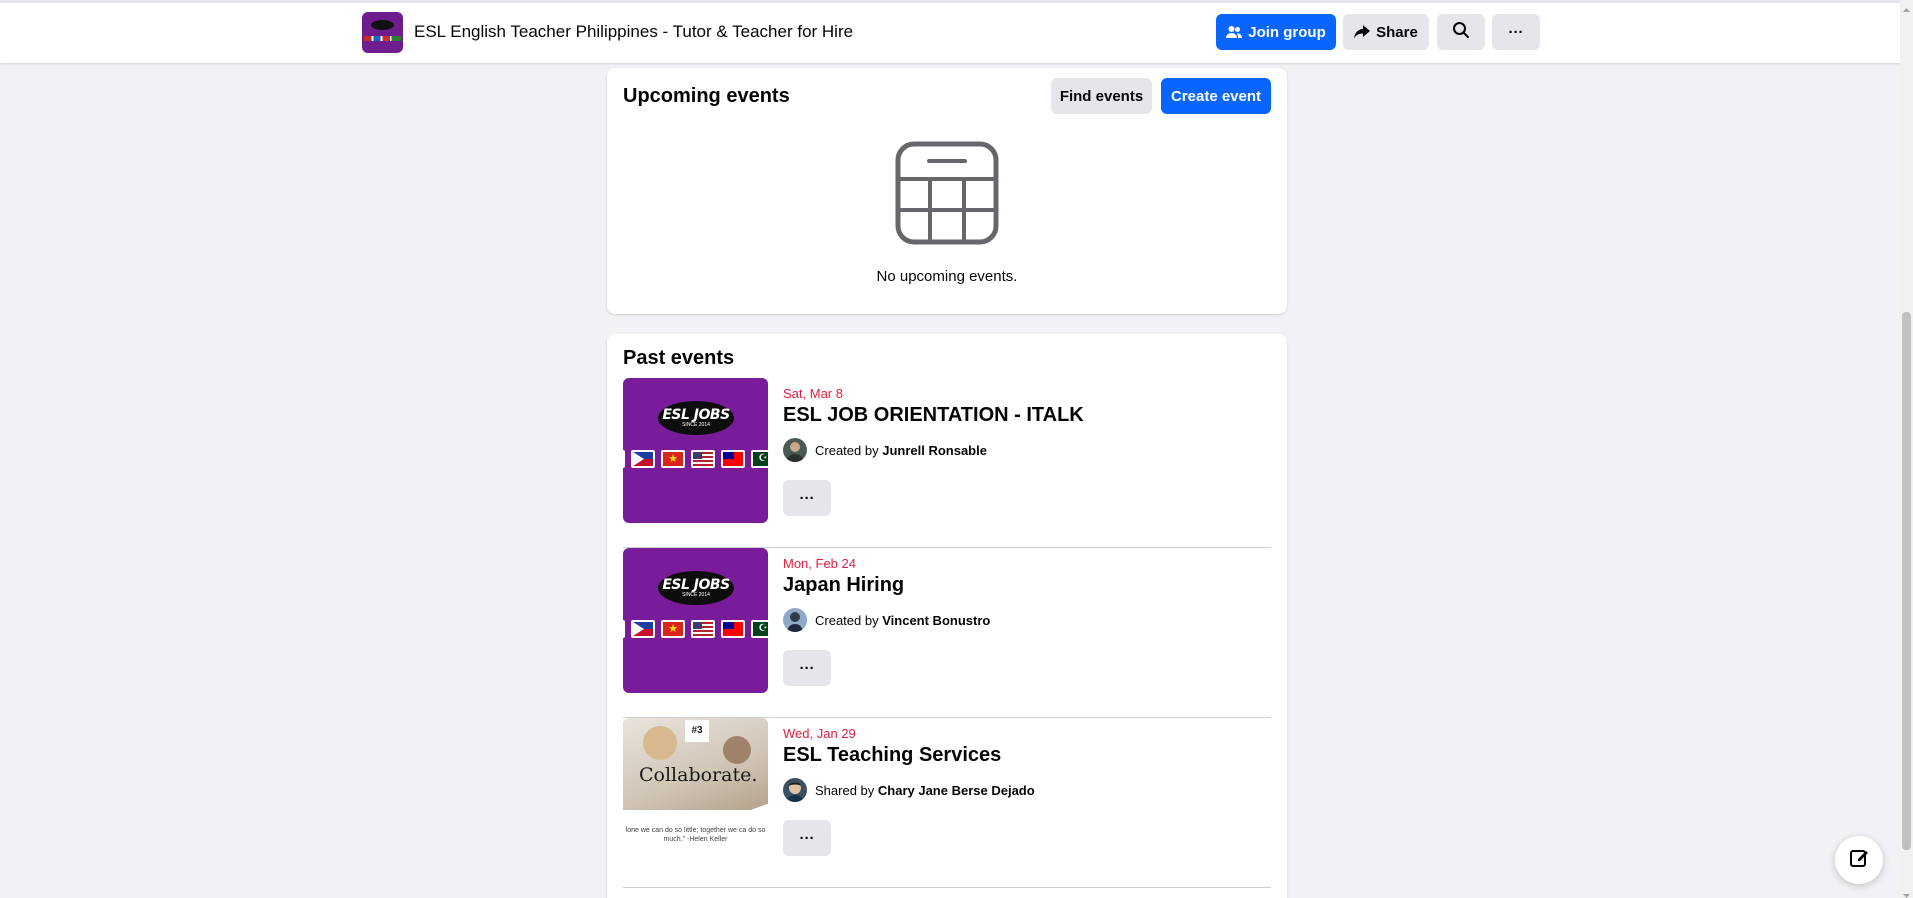 This screenshot has width=1913, height=898. I want to click on creator-name-link: Junrell Ronsable, so click(934, 450).